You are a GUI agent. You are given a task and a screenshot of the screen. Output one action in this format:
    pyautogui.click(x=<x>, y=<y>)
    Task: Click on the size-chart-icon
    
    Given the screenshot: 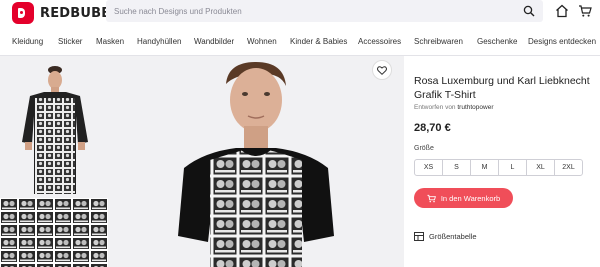 What is the action you would take?
    pyautogui.click(x=419, y=236)
    